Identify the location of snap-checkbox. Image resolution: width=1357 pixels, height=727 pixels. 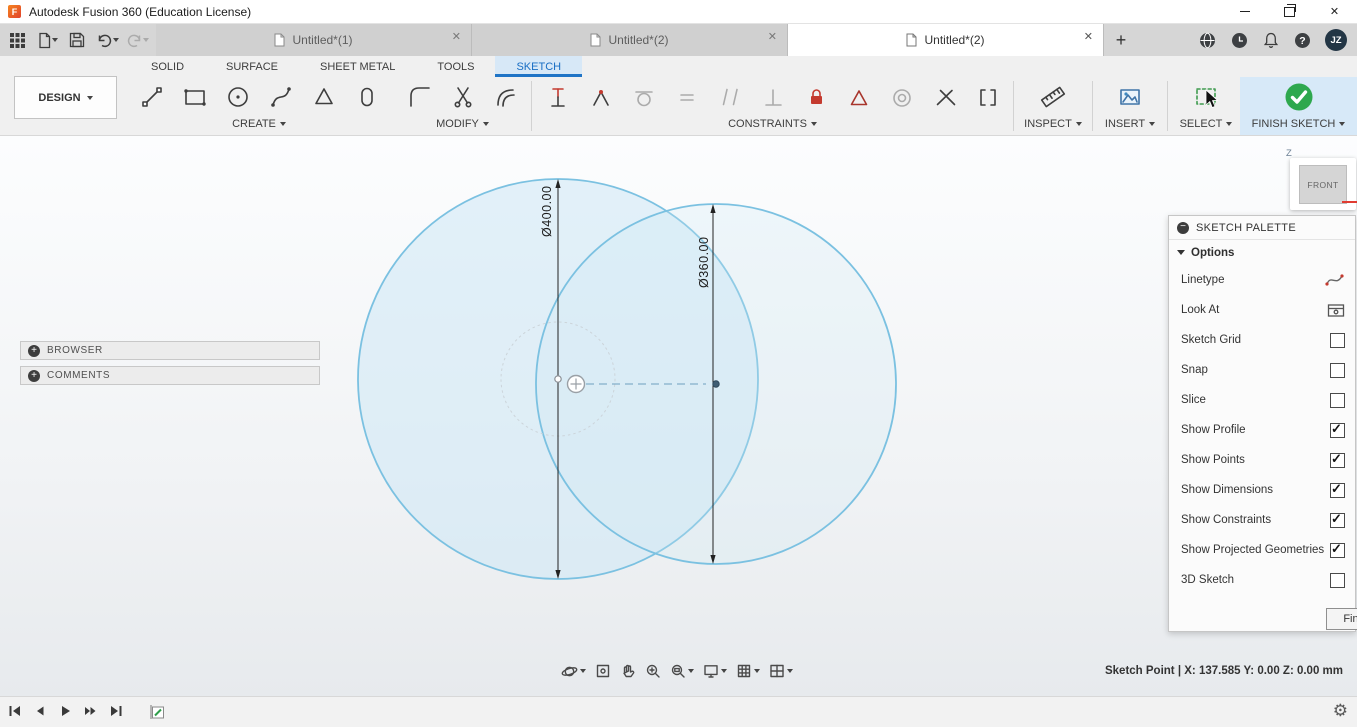
(1337, 370).